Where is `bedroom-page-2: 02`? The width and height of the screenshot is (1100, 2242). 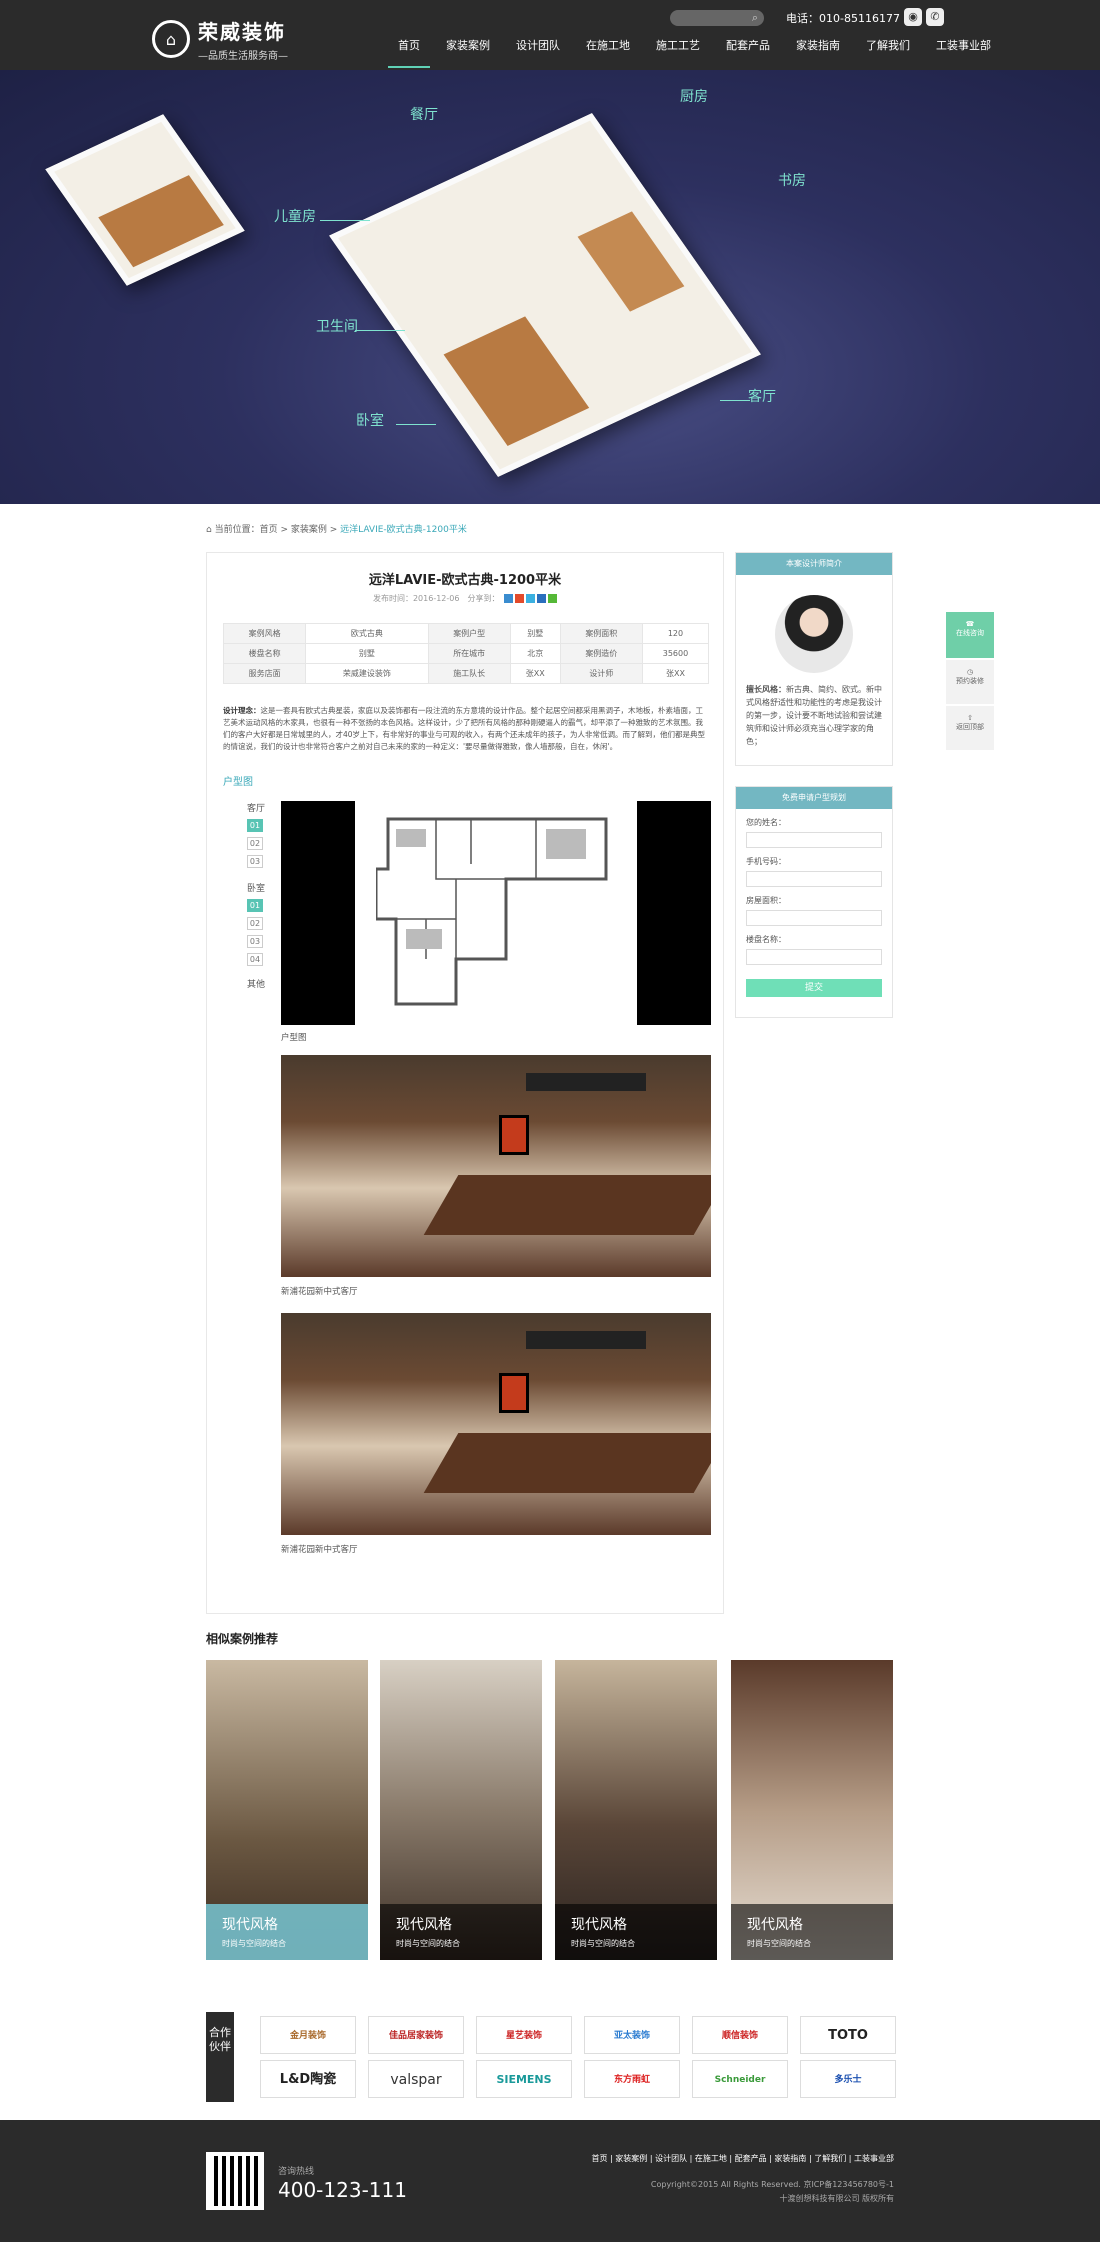
bedroom-page-2: 02 is located at coordinates (255, 923).